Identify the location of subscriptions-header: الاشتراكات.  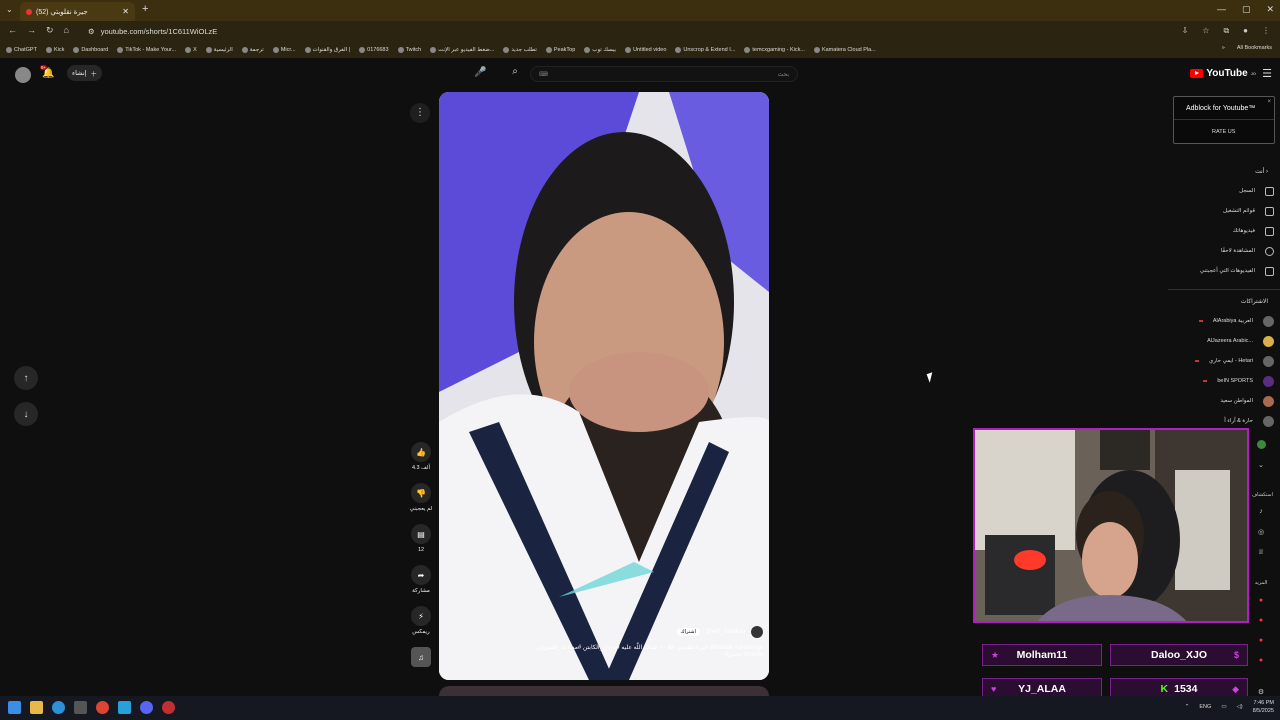
(1224, 301).